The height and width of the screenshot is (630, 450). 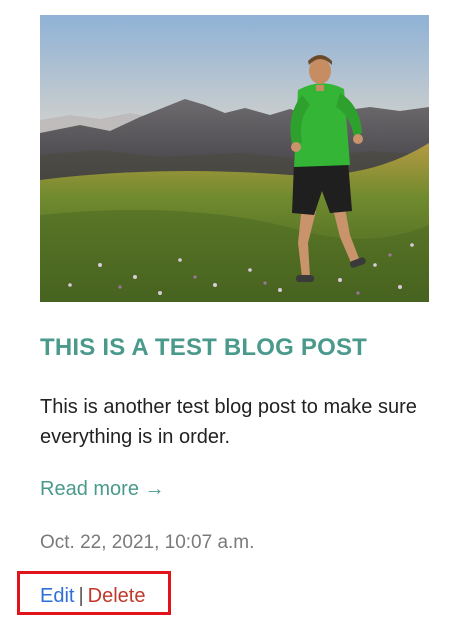 What do you see at coordinates (102, 489) in the screenshot?
I see `read-more-link: Read more →` at bounding box center [102, 489].